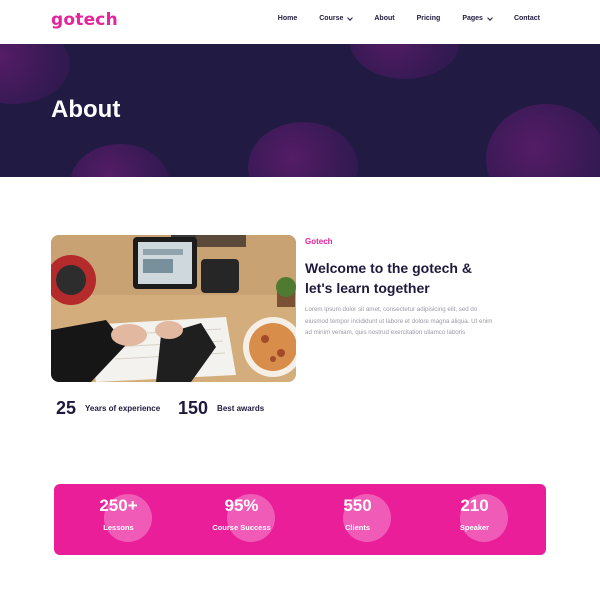 The height and width of the screenshot is (600, 600). I want to click on counter-value: 210, so click(474, 505).